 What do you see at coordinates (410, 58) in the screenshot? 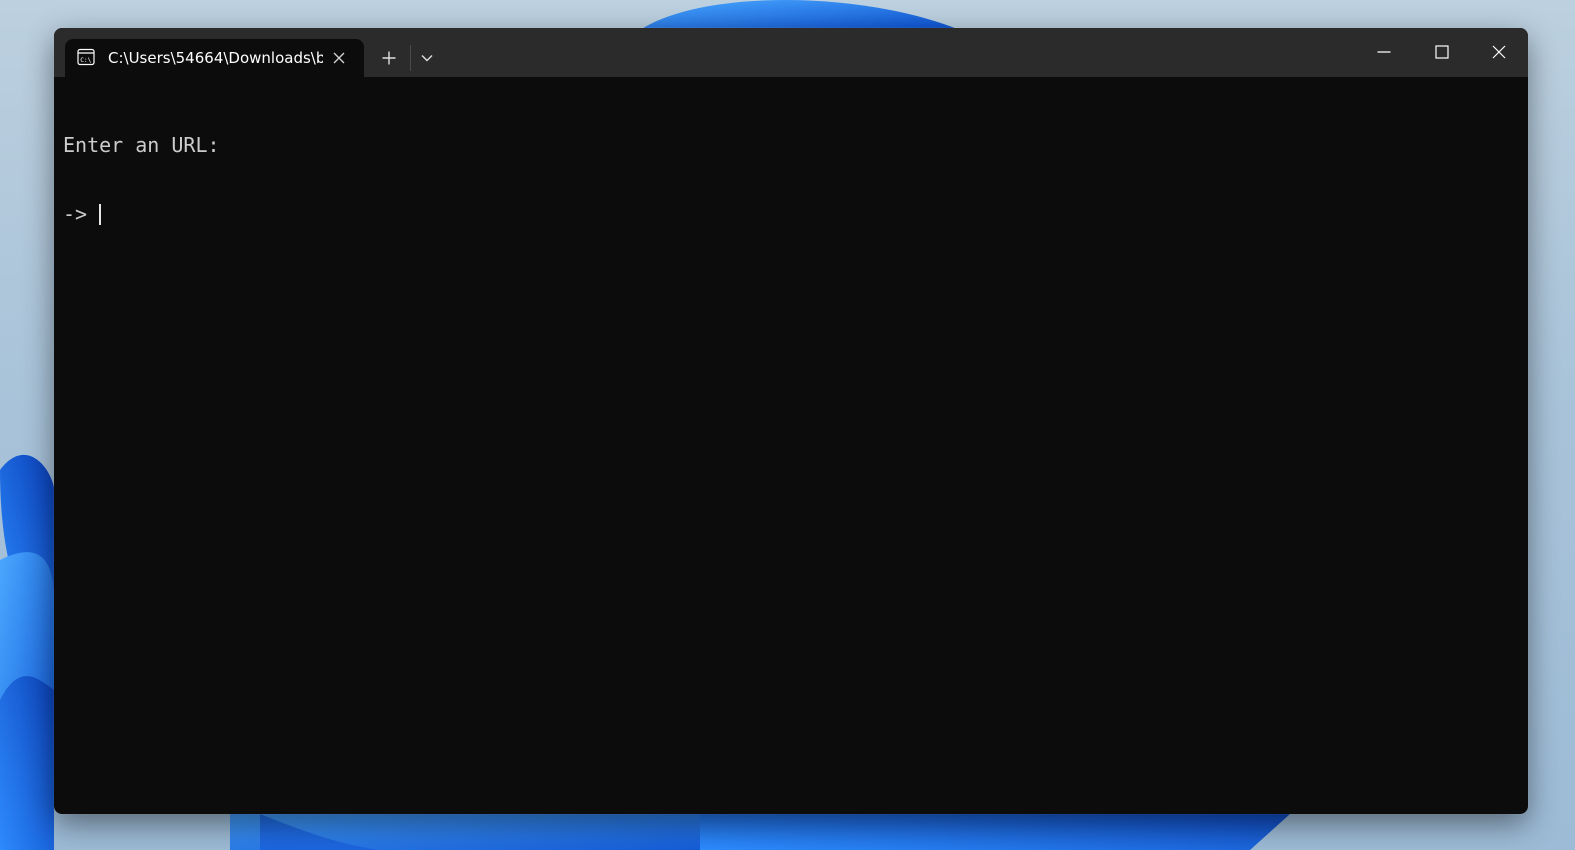
I see `tab-separator` at bounding box center [410, 58].